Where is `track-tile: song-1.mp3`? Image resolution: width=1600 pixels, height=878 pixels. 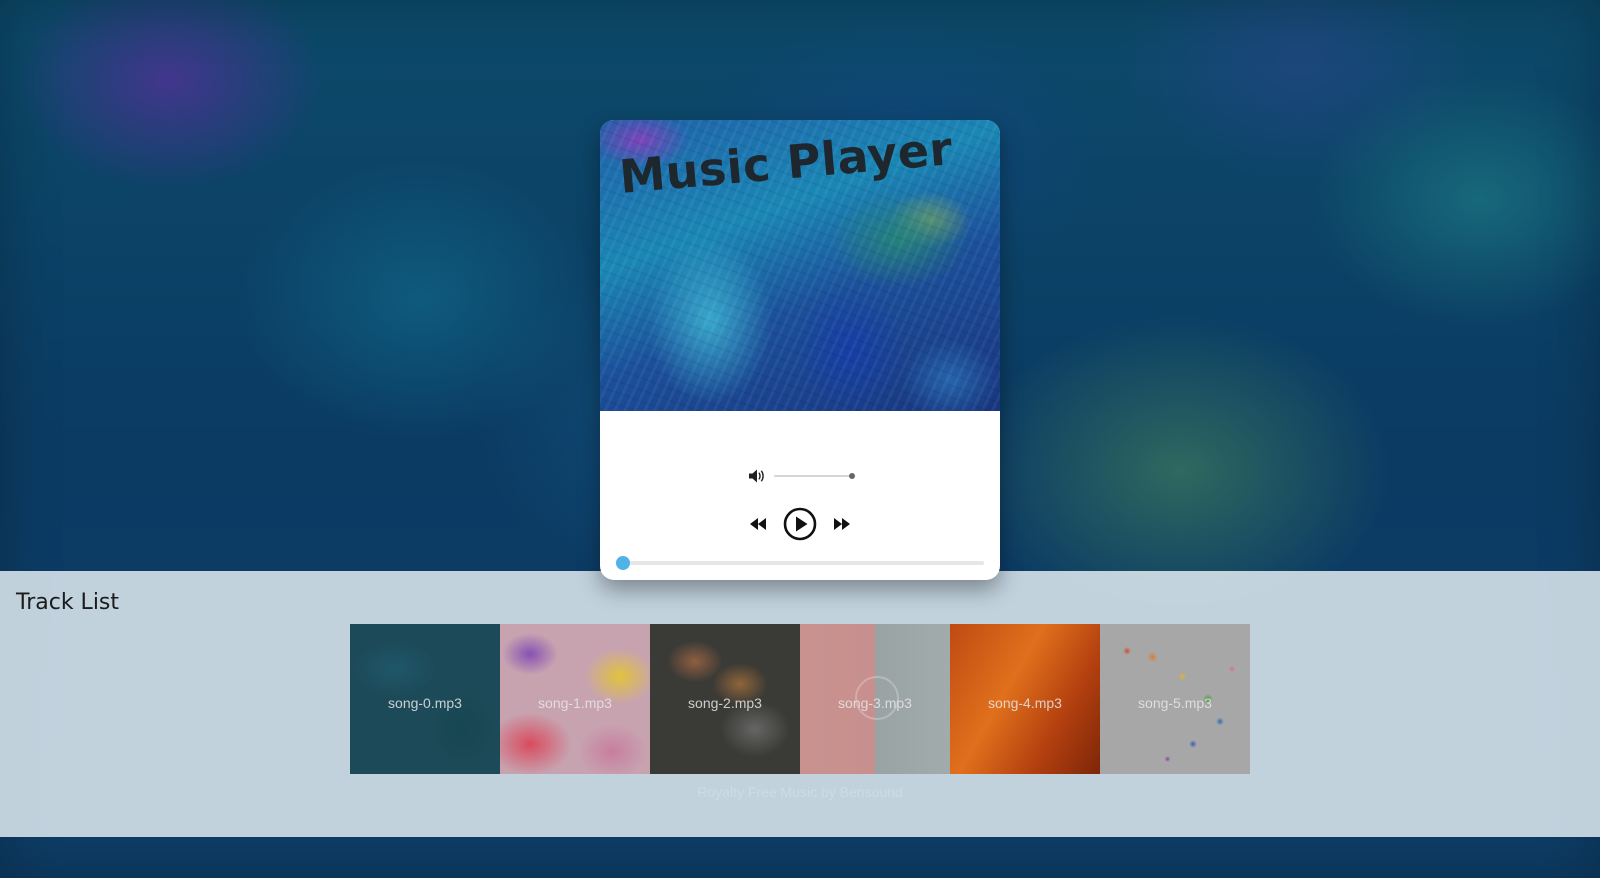 track-tile: song-1.mp3 is located at coordinates (575, 699).